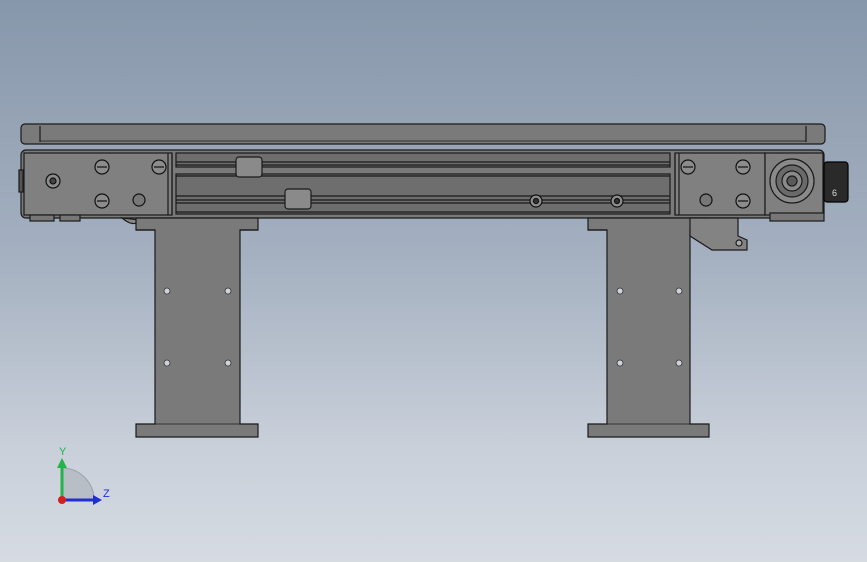 The width and height of the screenshot is (867, 562). I want to click on z-axis-label: Z, so click(106, 494).